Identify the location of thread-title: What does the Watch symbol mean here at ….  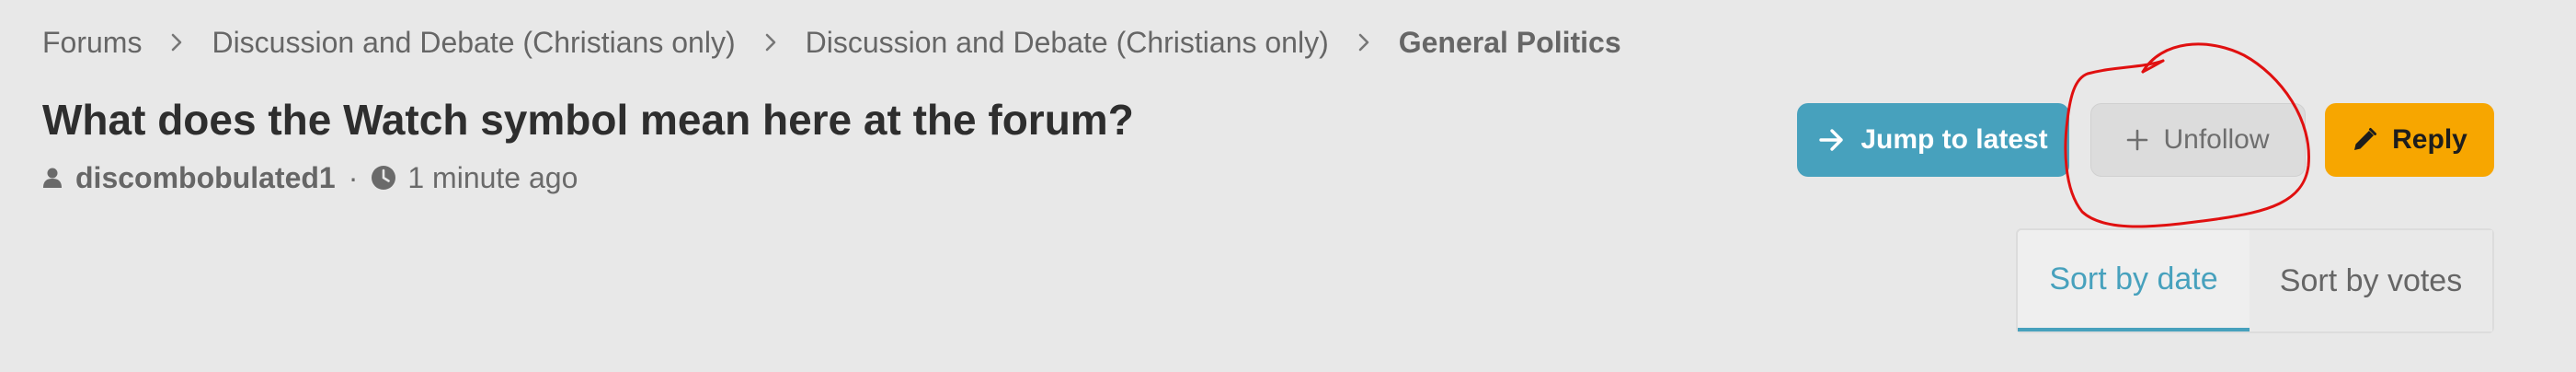
(588, 120).